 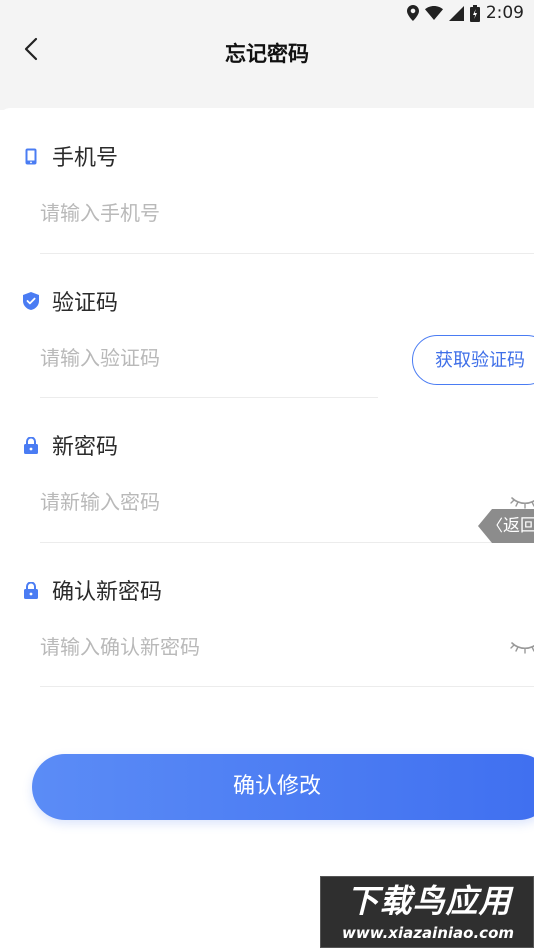 I want to click on shield-check-icon, so click(x=31, y=301).